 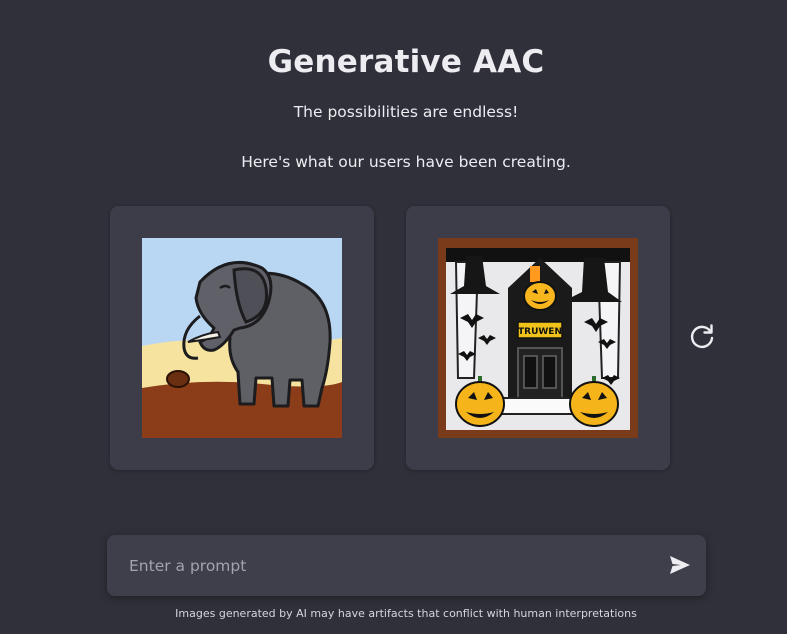 I want to click on gallery-card-elephant, so click(x=242, y=338).